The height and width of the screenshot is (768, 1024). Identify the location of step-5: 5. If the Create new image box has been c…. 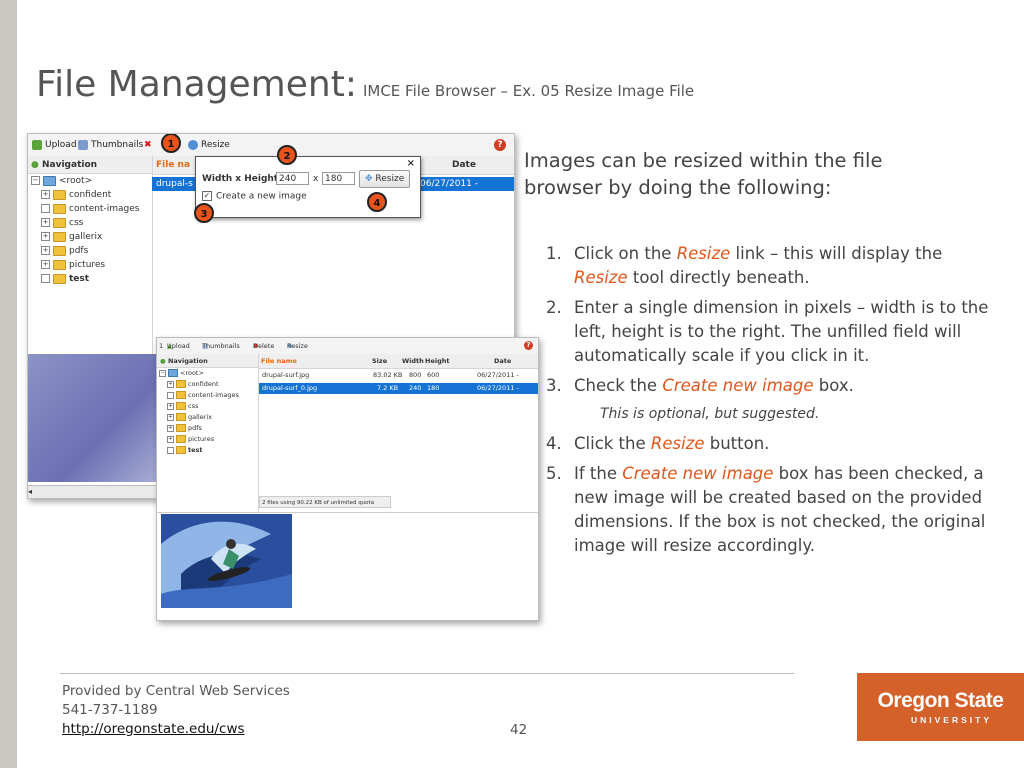
(766, 509).